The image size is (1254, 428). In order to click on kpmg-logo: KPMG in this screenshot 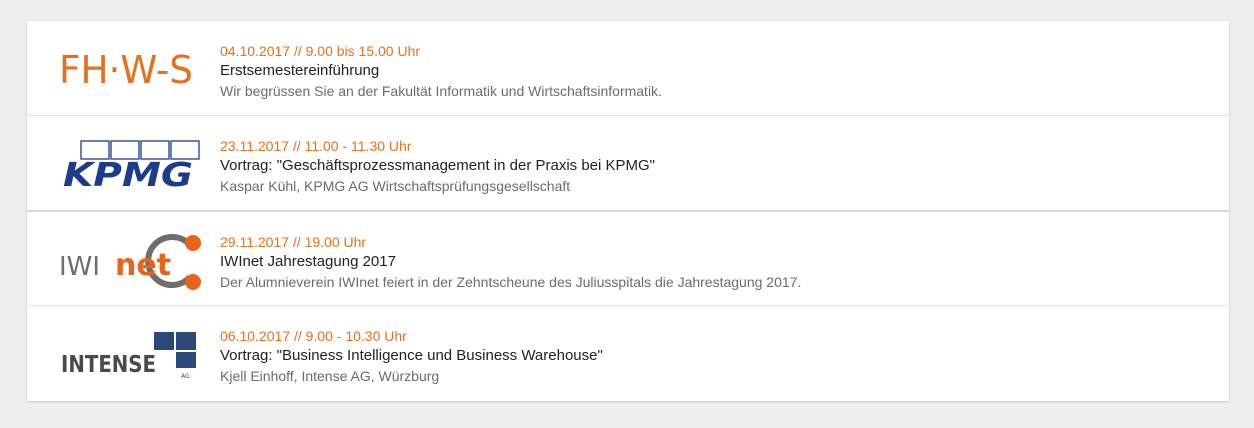, I will do `click(127, 163)`.